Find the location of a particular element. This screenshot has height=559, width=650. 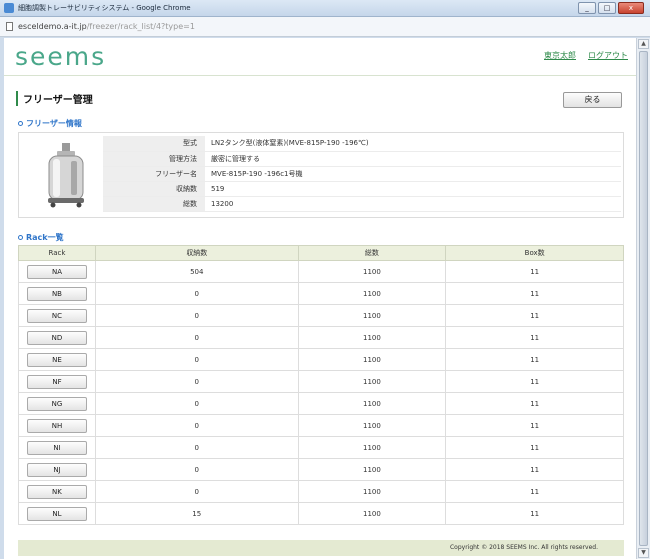

stored-cell: 504 is located at coordinates (196, 271).